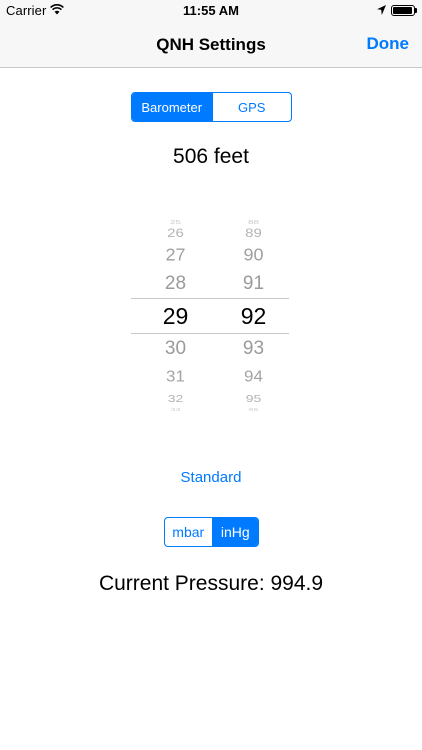 The width and height of the screenshot is (422, 750). What do you see at coordinates (188, 532) in the screenshot?
I see `segment-mbar: mbar` at bounding box center [188, 532].